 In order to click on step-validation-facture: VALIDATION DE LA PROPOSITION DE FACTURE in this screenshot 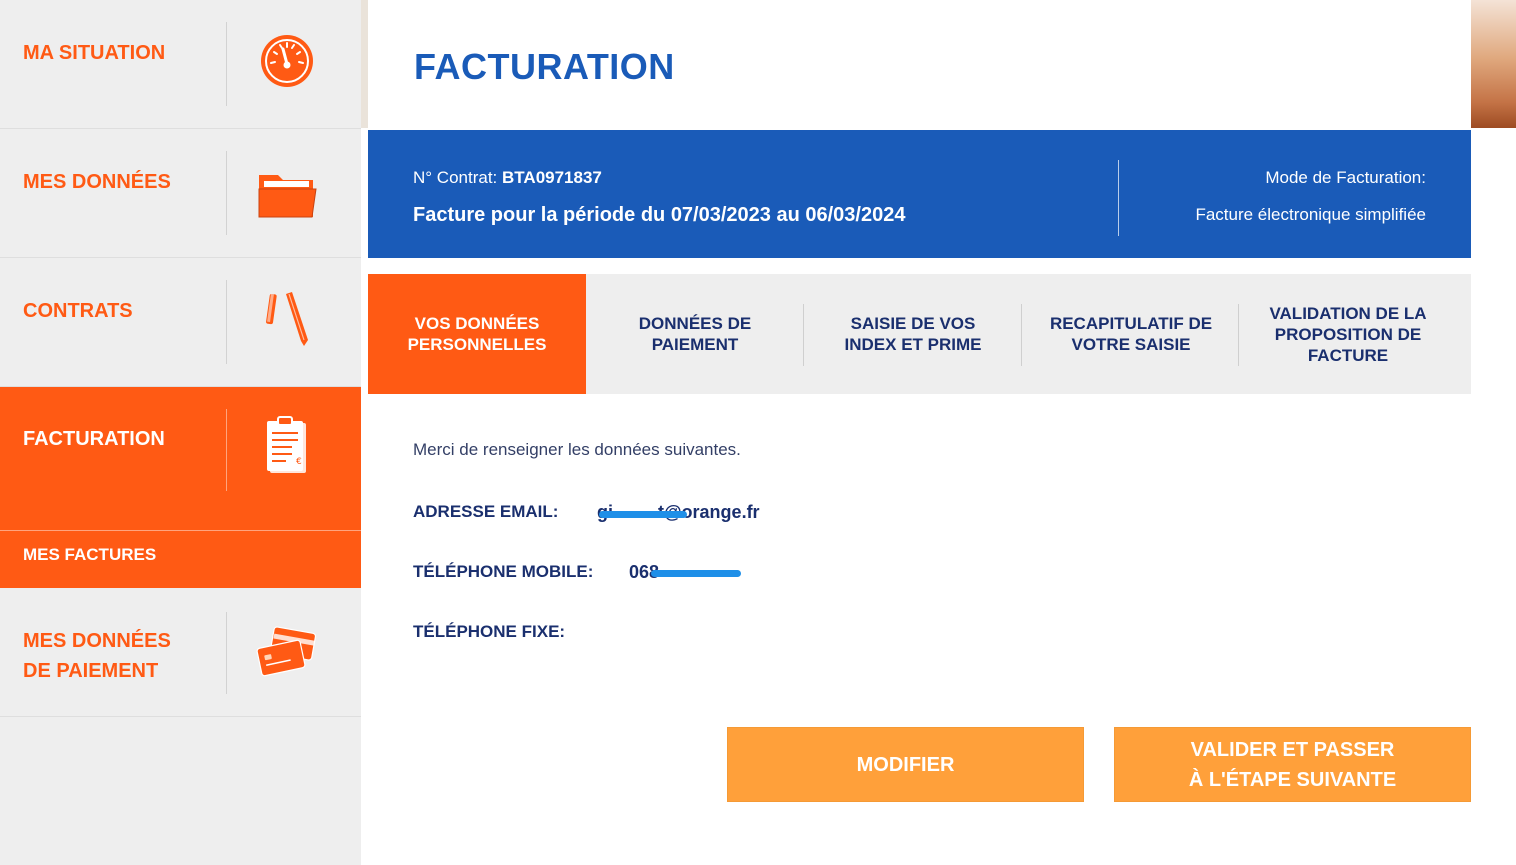, I will do `click(1348, 334)`.